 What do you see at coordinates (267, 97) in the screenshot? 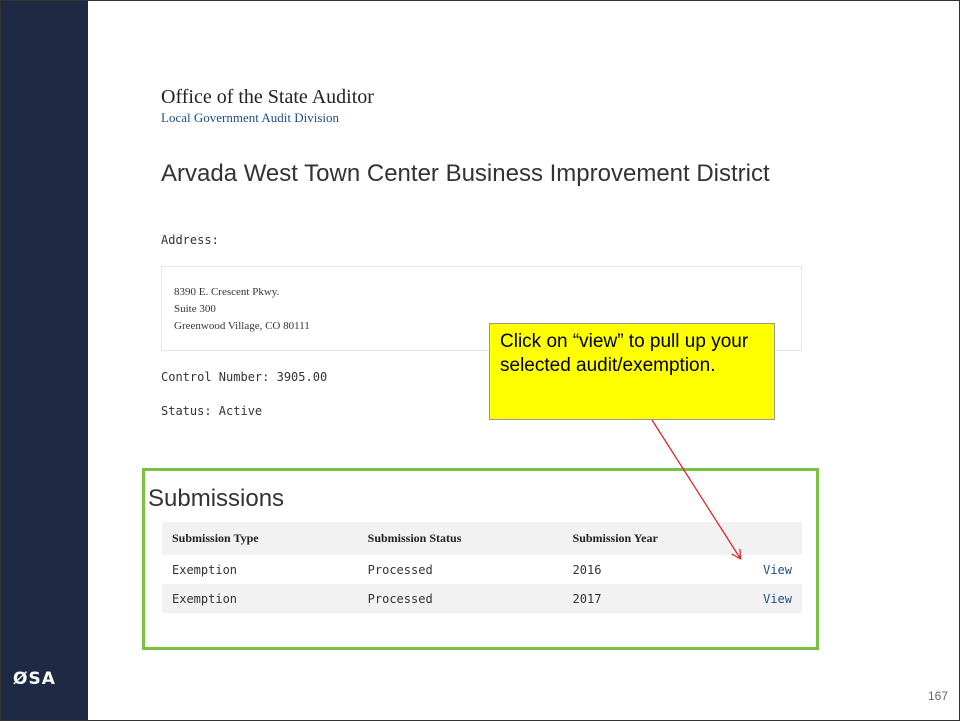
I see `office-title: Office of the State Auditor` at bounding box center [267, 97].